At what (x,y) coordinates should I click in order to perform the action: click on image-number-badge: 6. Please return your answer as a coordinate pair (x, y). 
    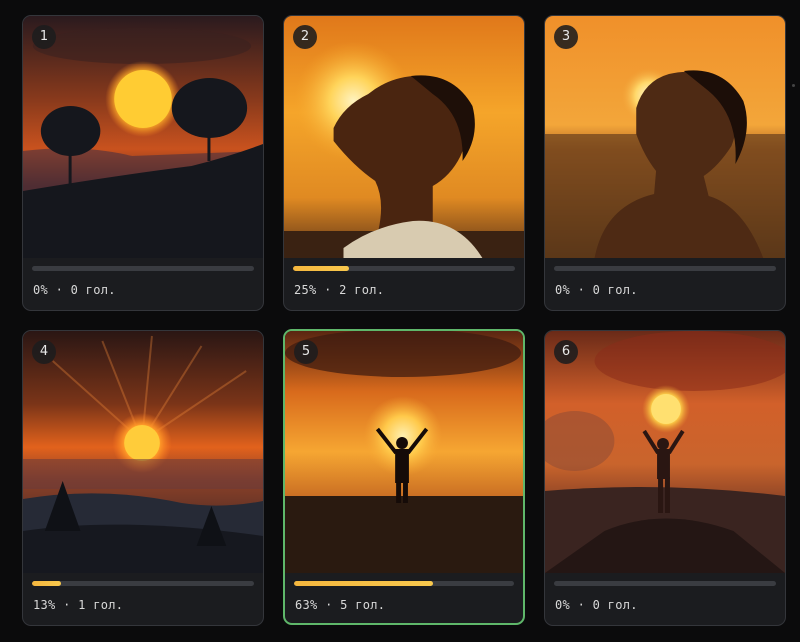
    Looking at the image, I should click on (566, 352).